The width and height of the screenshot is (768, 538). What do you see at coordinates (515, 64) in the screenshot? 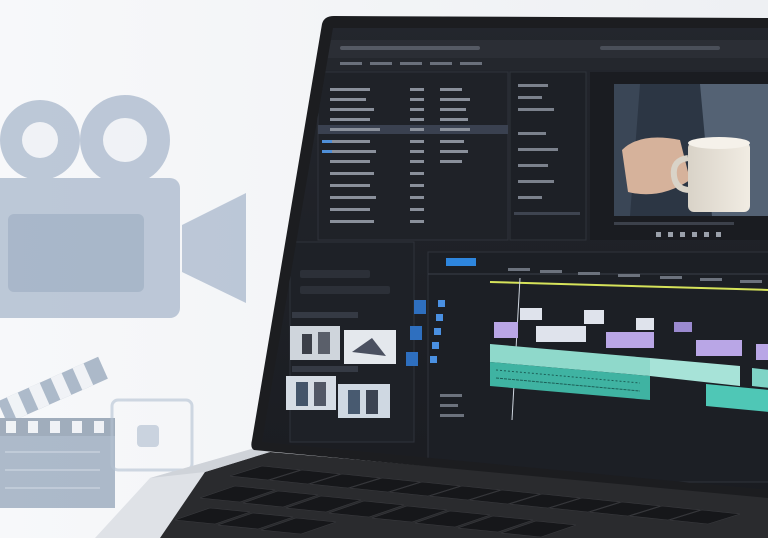
I see `editor-menu-bar` at bounding box center [515, 64].